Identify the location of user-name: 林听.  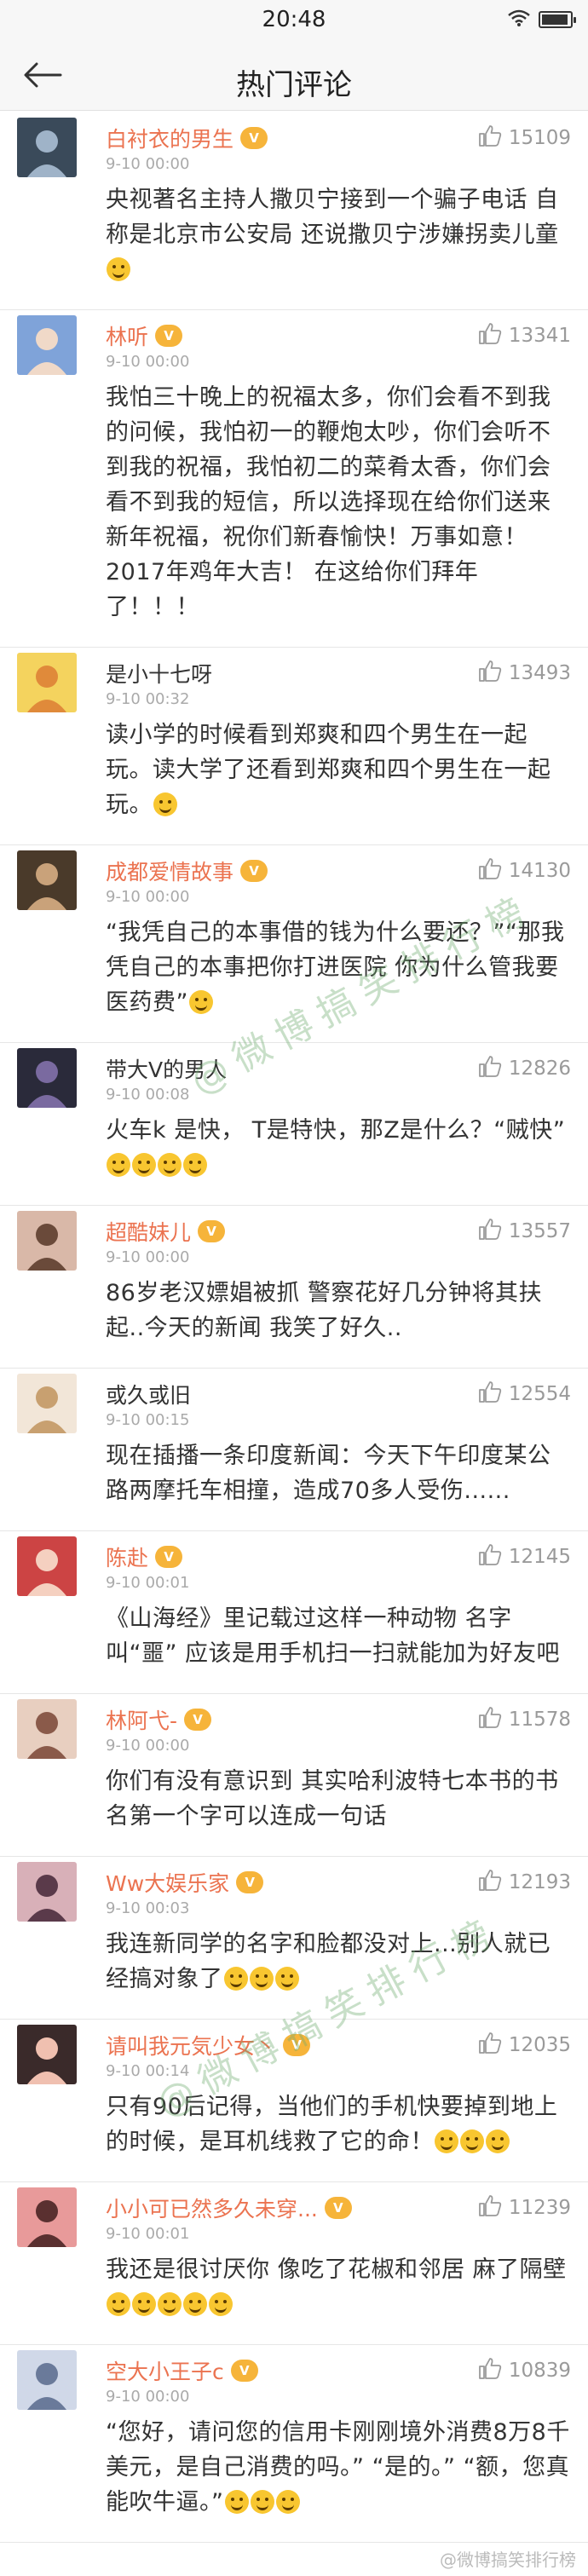
(127, 335).